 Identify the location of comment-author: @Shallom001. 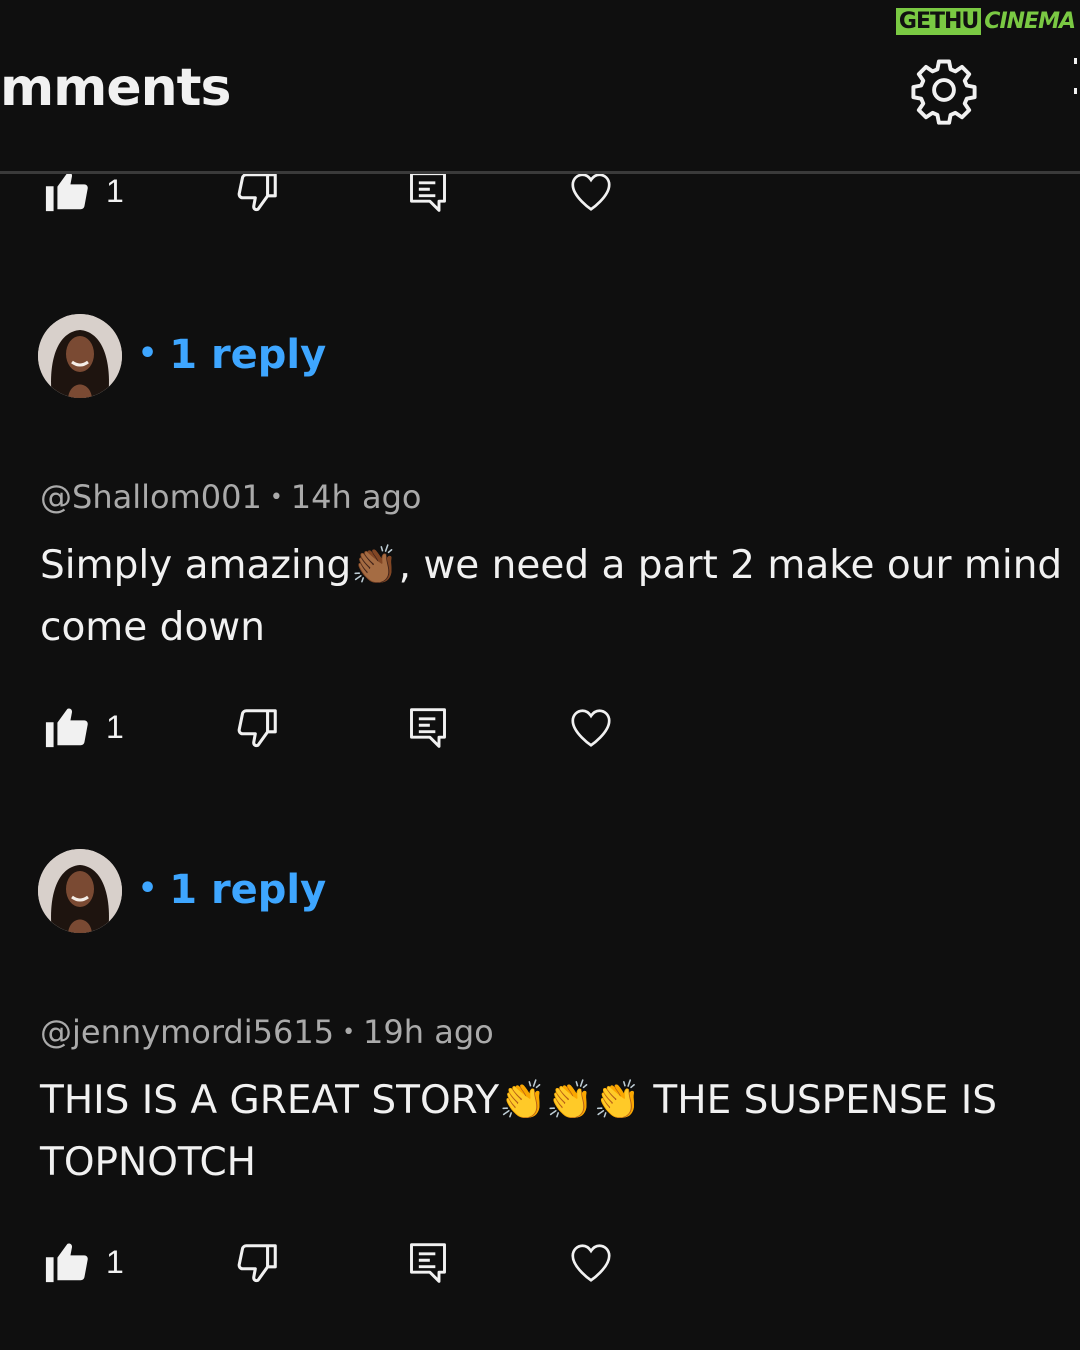
(151, 497).